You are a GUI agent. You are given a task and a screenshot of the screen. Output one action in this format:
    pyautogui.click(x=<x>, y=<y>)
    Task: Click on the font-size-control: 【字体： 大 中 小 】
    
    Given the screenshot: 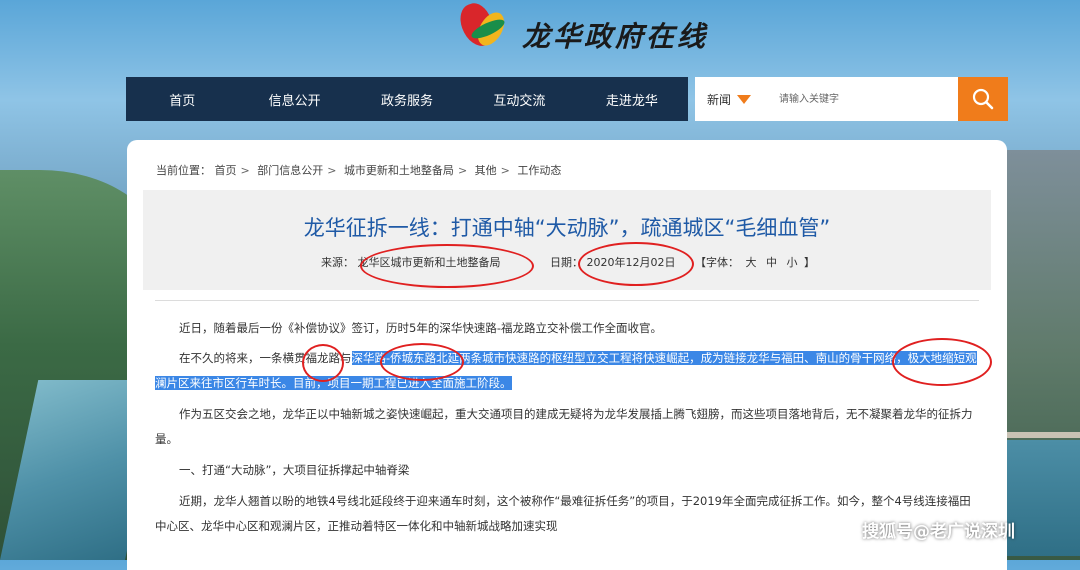 What is the action you would take?
    pyautogui.click(x=755, y=262)
    